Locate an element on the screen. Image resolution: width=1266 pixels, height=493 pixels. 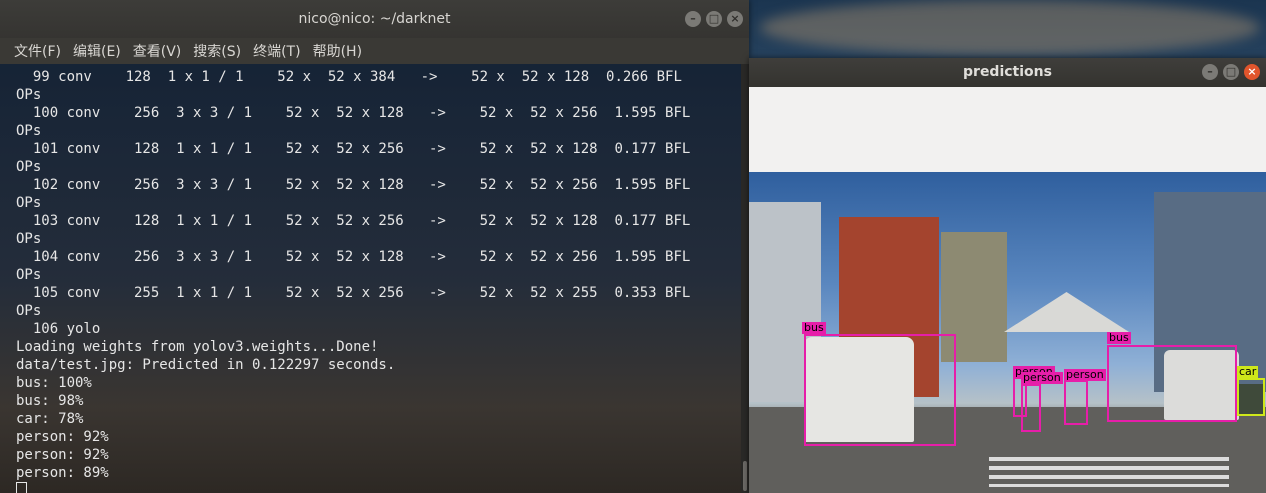
terminal-cursor is located at coordinates (21, 487).